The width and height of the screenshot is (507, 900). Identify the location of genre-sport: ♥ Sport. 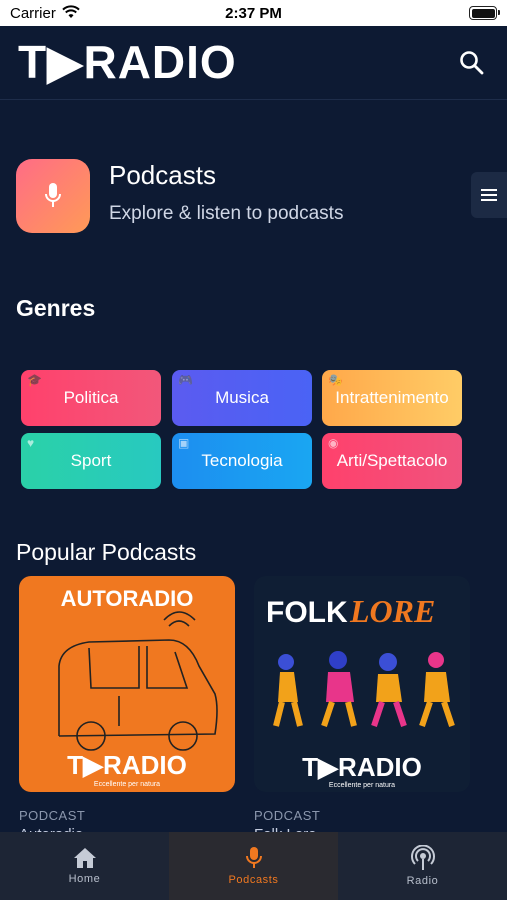
(91, 461).